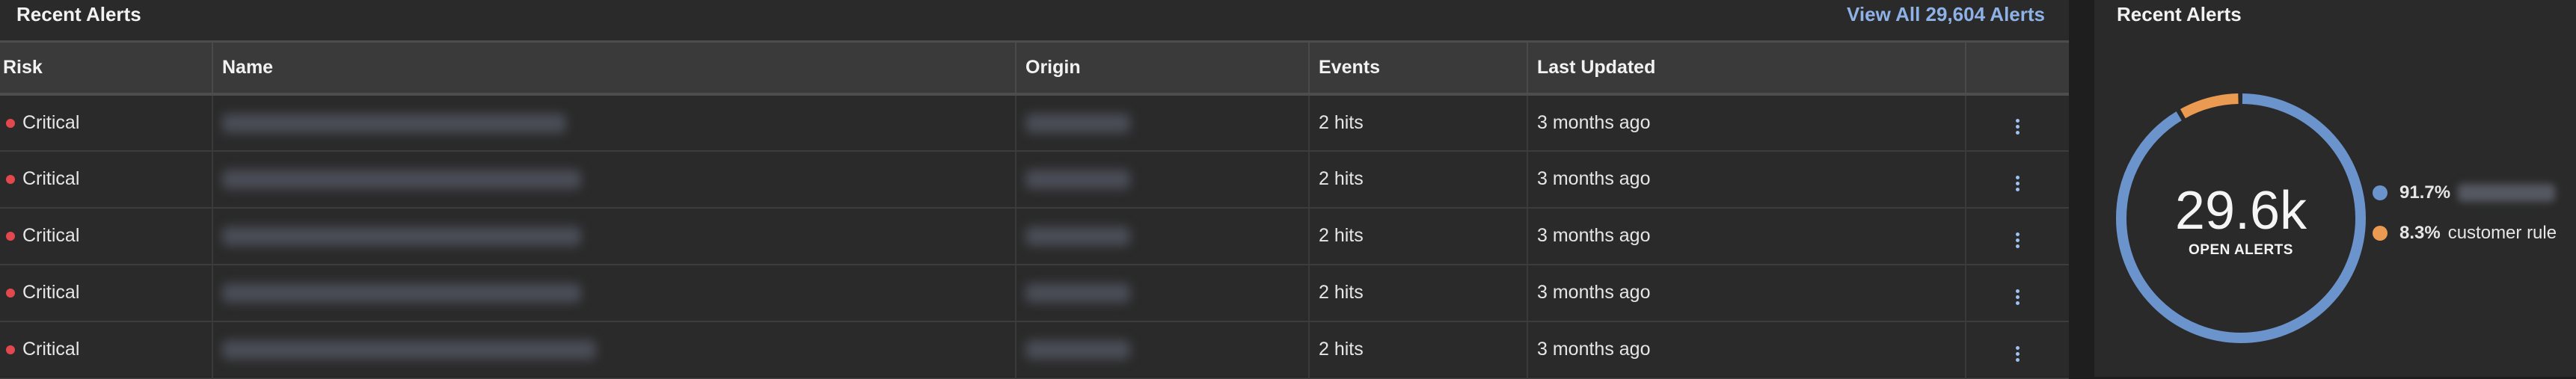 Image resolution: width=2576 pixels, height=379 pixels. Describe the element at coordinates (614, 68) in the screenshot. I see `column-header-name: Name` at that location.